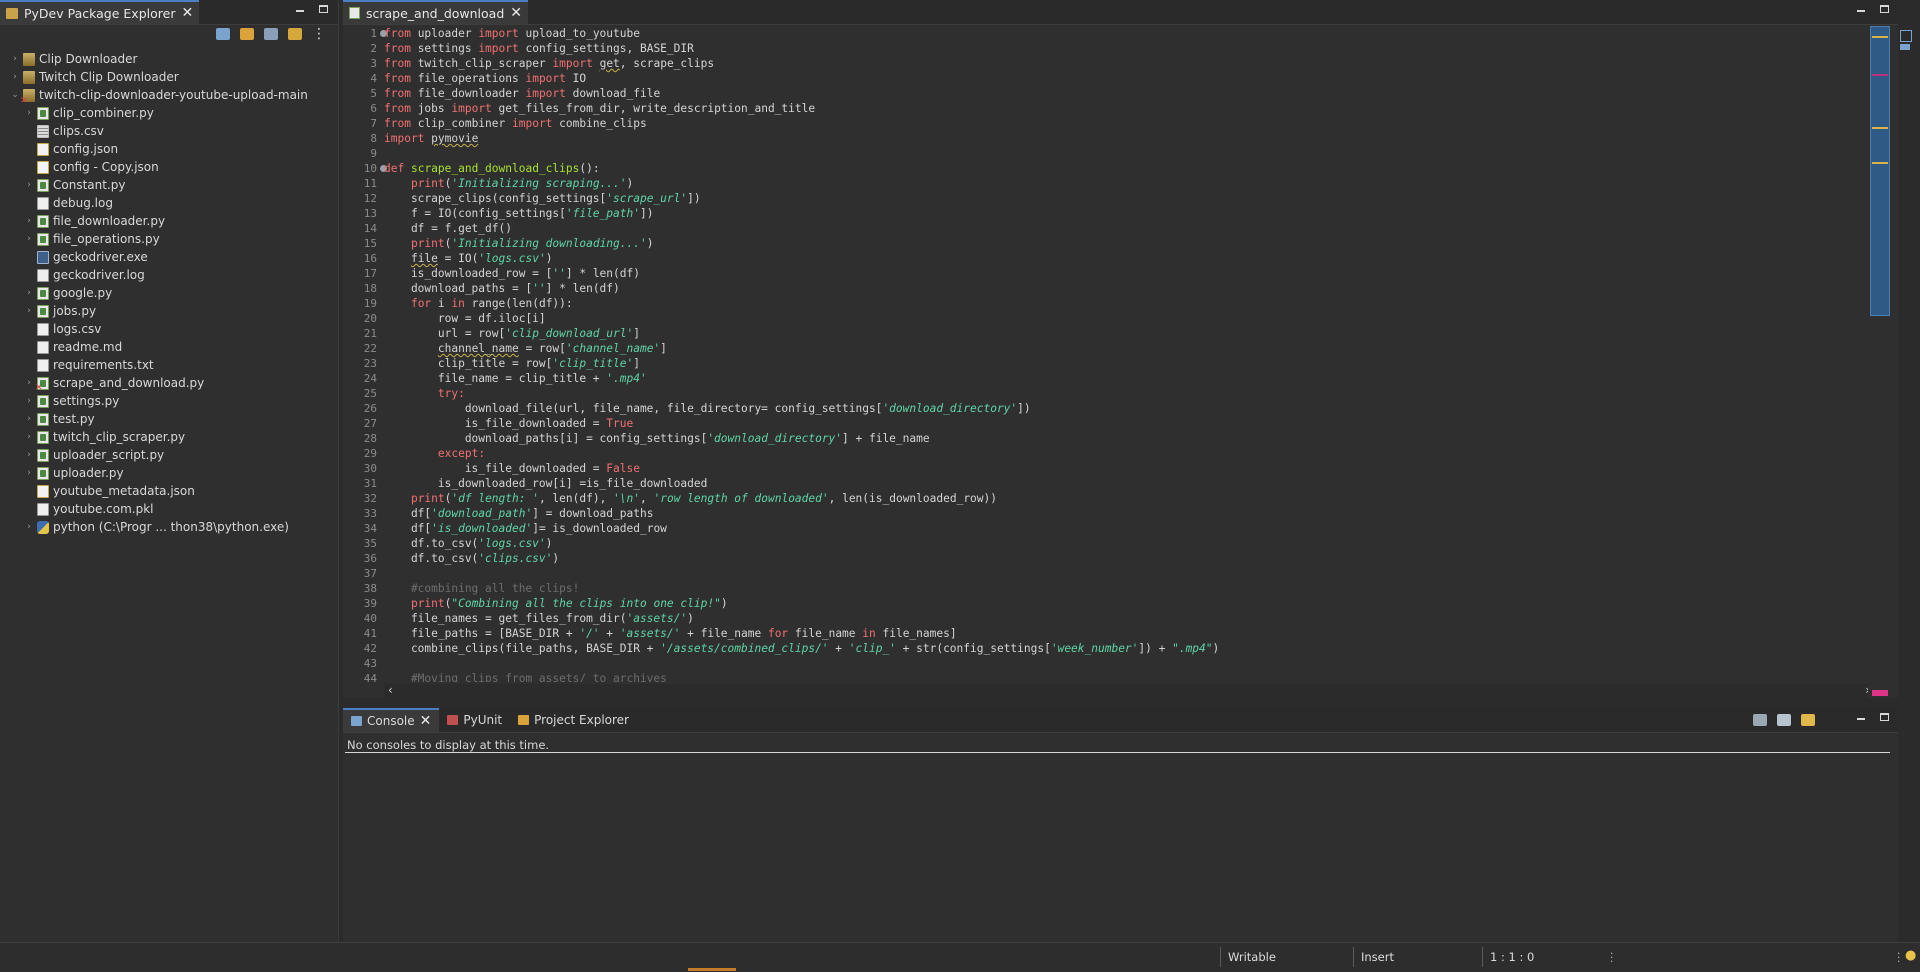  Describe the element at coordinates (169, 221) in the screenshot. I see `tree-item: › file_downloader.py` at that location.